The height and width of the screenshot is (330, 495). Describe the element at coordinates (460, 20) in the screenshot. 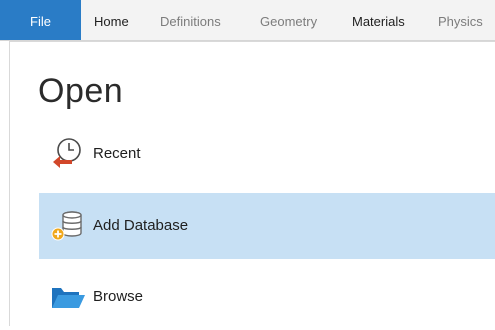

I see `tab-physics: Physics` at that location.